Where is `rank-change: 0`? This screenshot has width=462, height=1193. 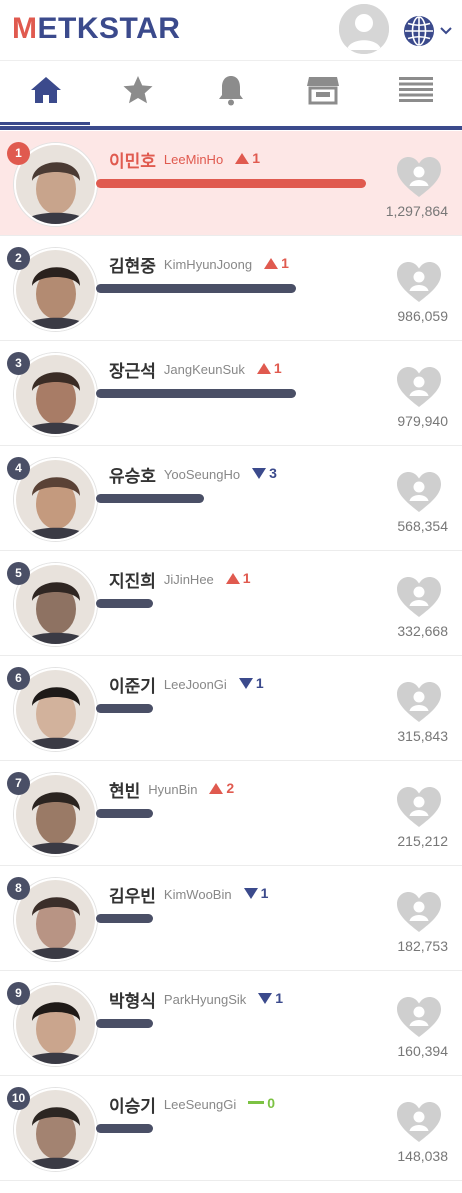
rank-change: 0 is located at coordinates (261, 1103).